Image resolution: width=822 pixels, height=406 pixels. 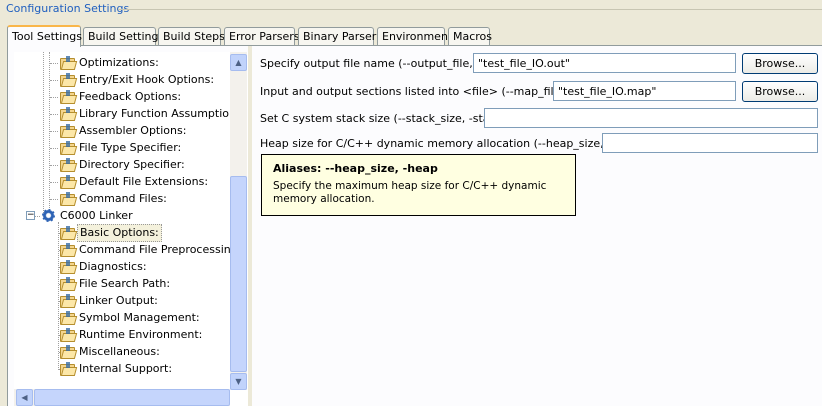 I want to click on tree-item-label: Command Files:, so click(x=123, y=198).